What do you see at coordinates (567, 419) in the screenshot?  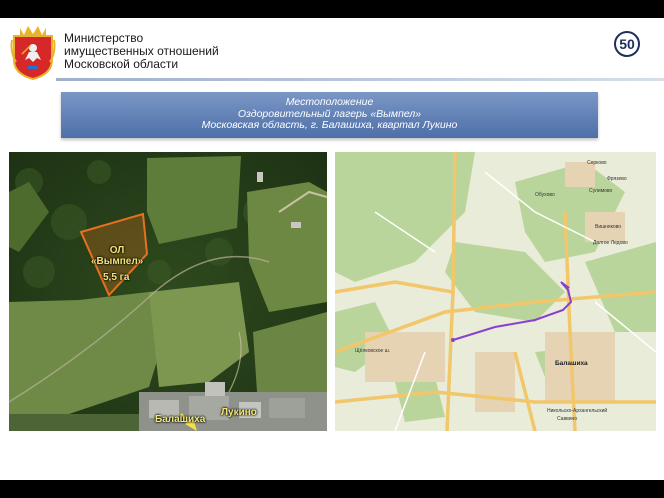 I see `road-label-savvino: Саввино` at bounding box center [567, 419].